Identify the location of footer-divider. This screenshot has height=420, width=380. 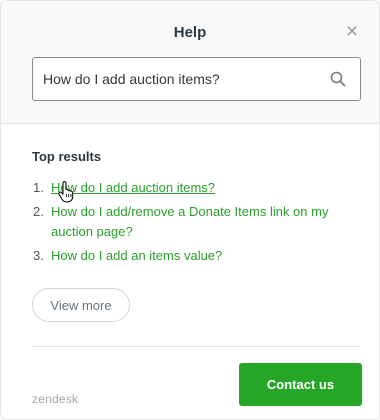
(196, 346).